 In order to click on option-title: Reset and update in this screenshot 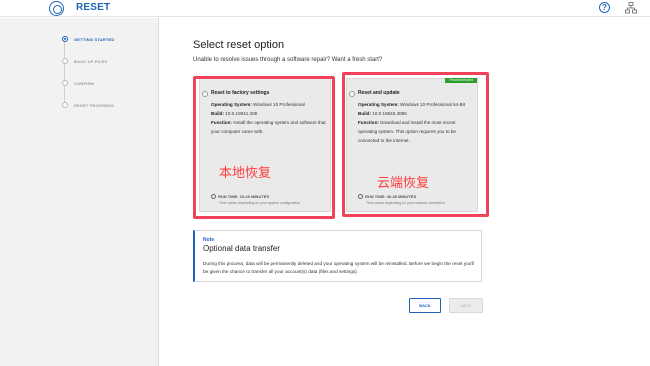, I will do `click(379, 93)`.